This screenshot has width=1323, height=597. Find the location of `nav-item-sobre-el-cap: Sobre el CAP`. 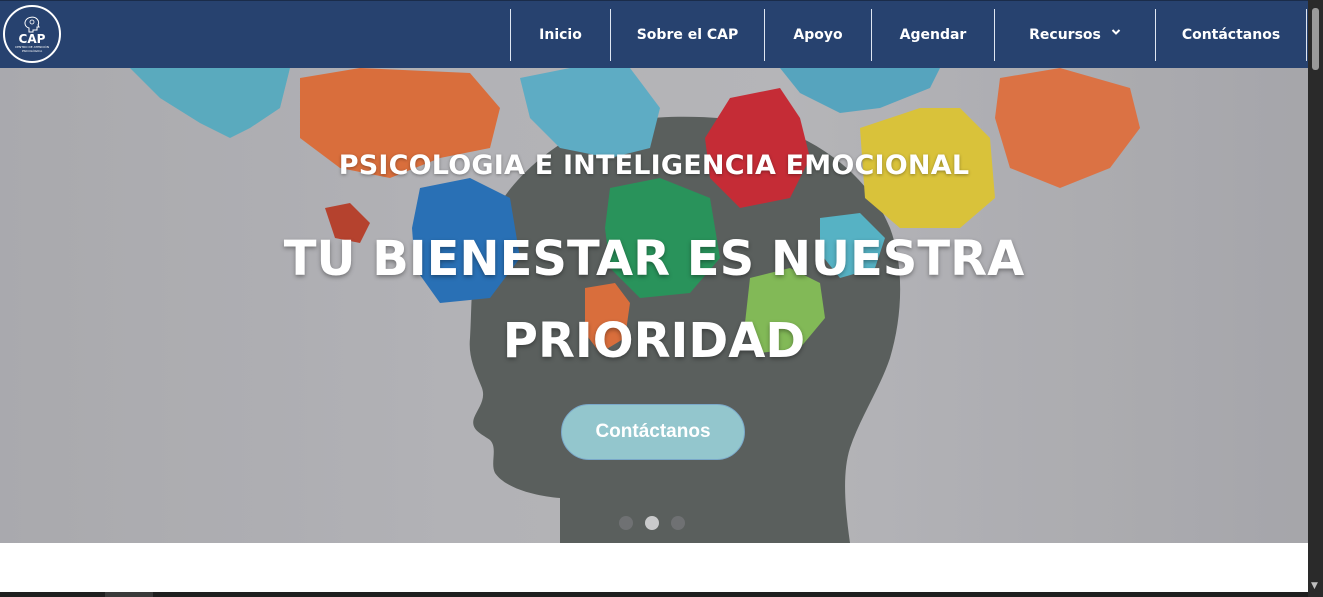

nav-item-sobre-el-cap: Sobre el CAP is located at coordinates (687, 35).